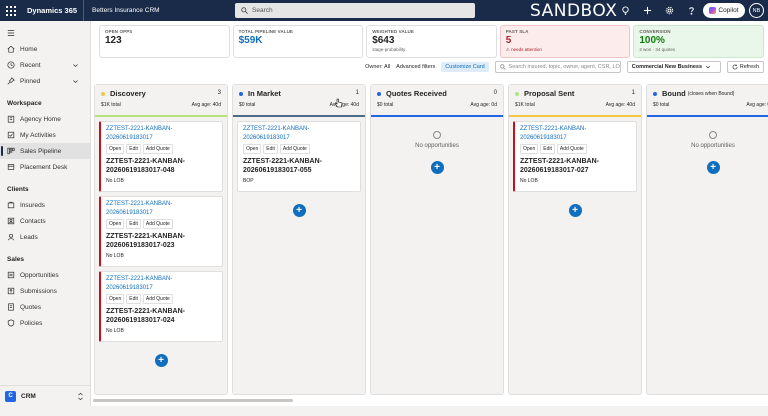  Describe the element at coordinates (45, 323) in the screenshot. I see `sidebar-item-policies: Policies` at that location.